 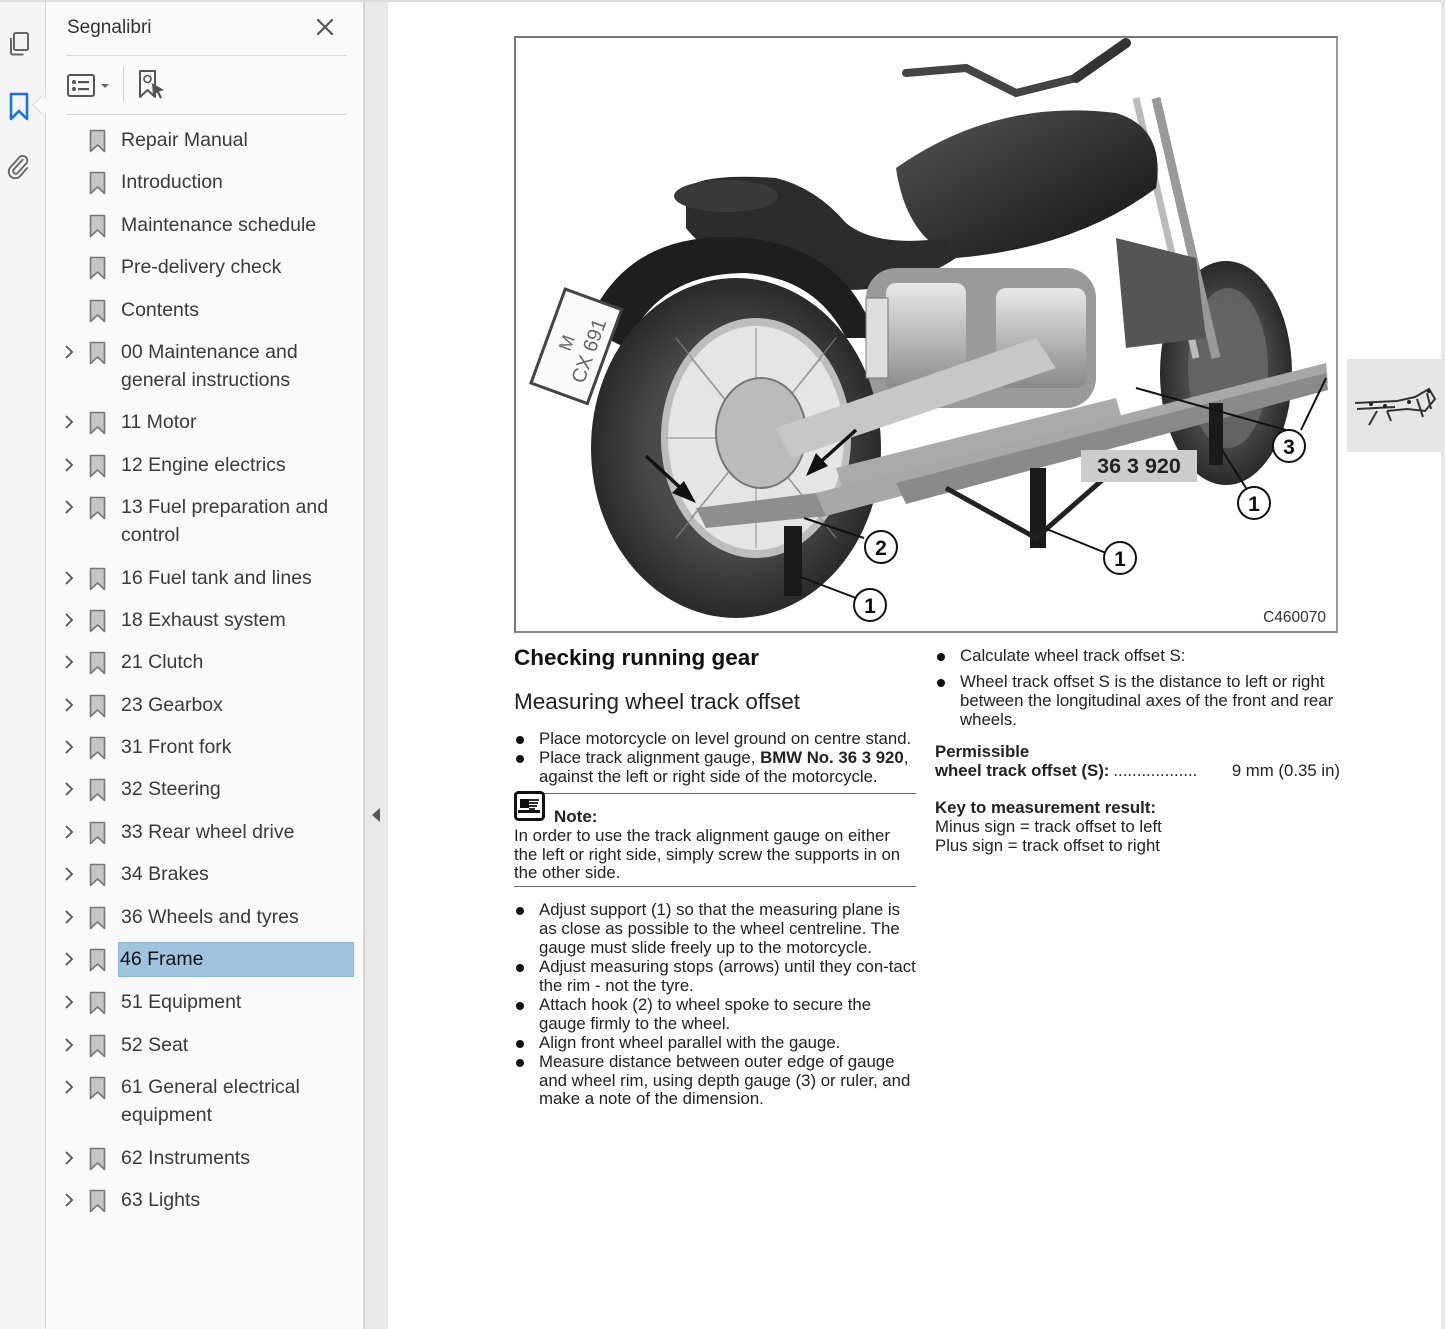 What do you see at coordinates (210, 1101) in the screenshot?
I see `bookmark-label: 61 General electrical equipment` at bounding box center [210, 1101].